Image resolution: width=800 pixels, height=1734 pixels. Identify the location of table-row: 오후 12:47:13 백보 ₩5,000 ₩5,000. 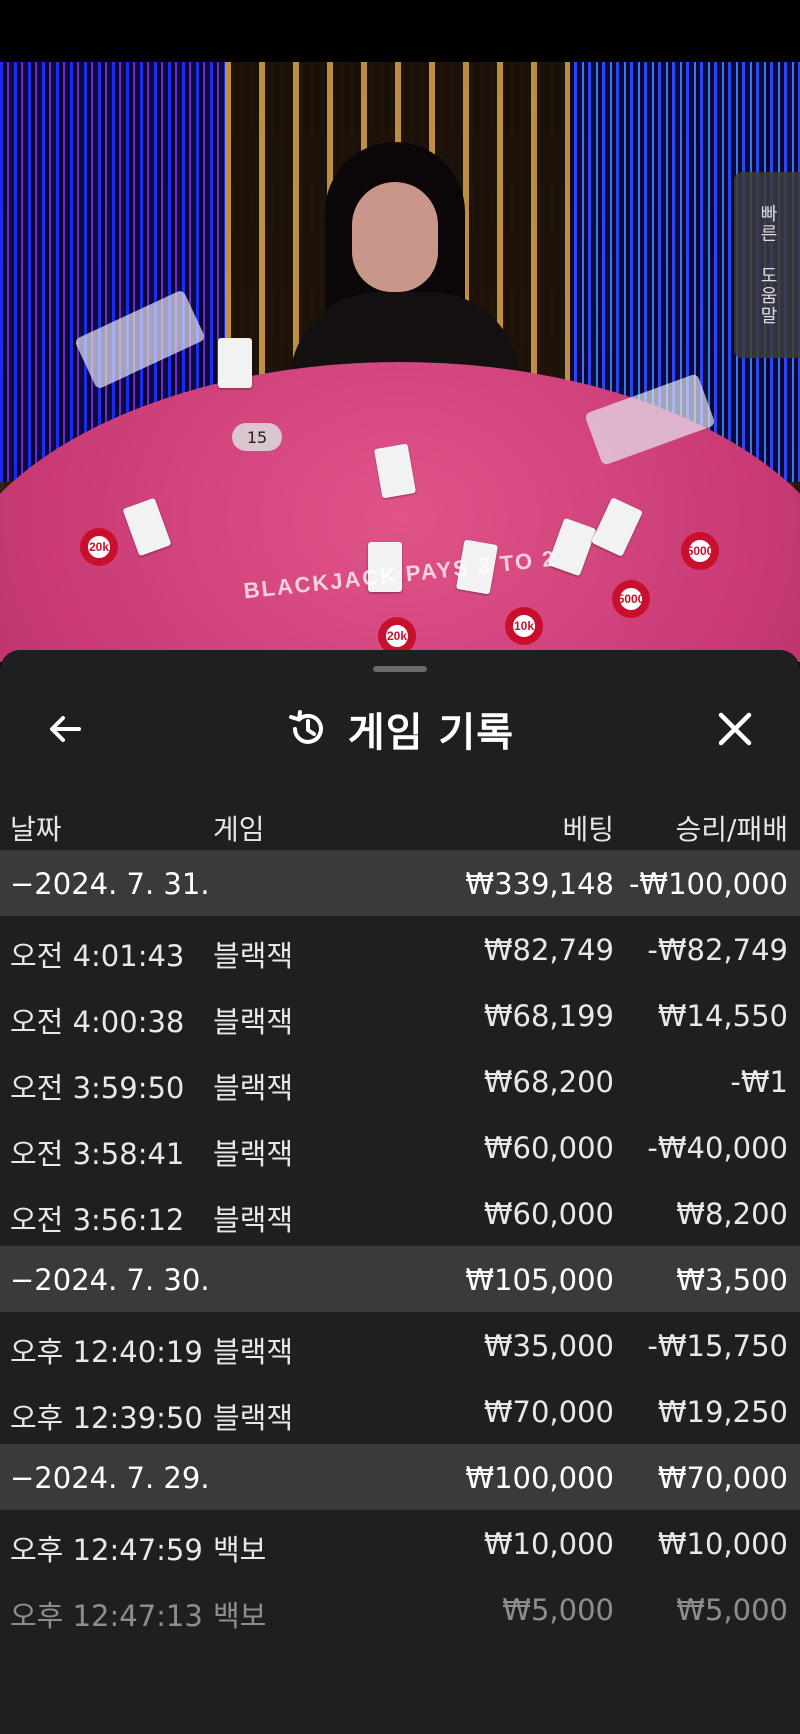
(400, 1609).